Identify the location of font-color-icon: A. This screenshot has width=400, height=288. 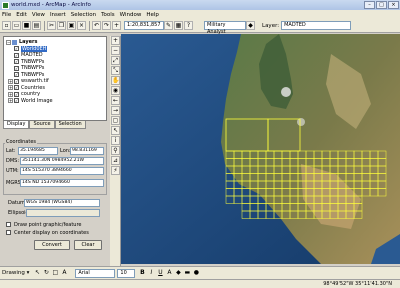
(169, 273).